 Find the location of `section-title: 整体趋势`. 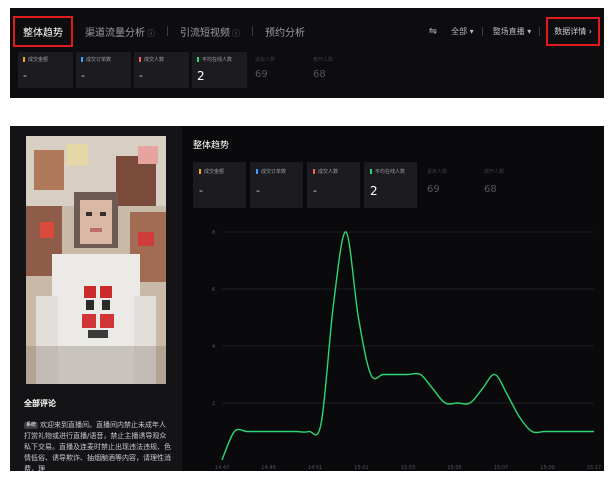

section-title: 整体趋势 is located at coordinates (211, 146).